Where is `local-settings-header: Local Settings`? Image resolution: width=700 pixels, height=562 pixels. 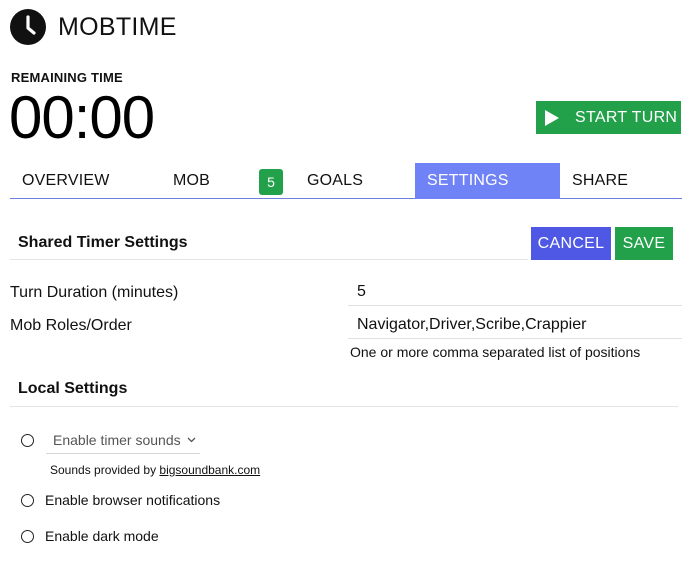
local-settings-header: Local Settings is located at coordinates (344, 389).